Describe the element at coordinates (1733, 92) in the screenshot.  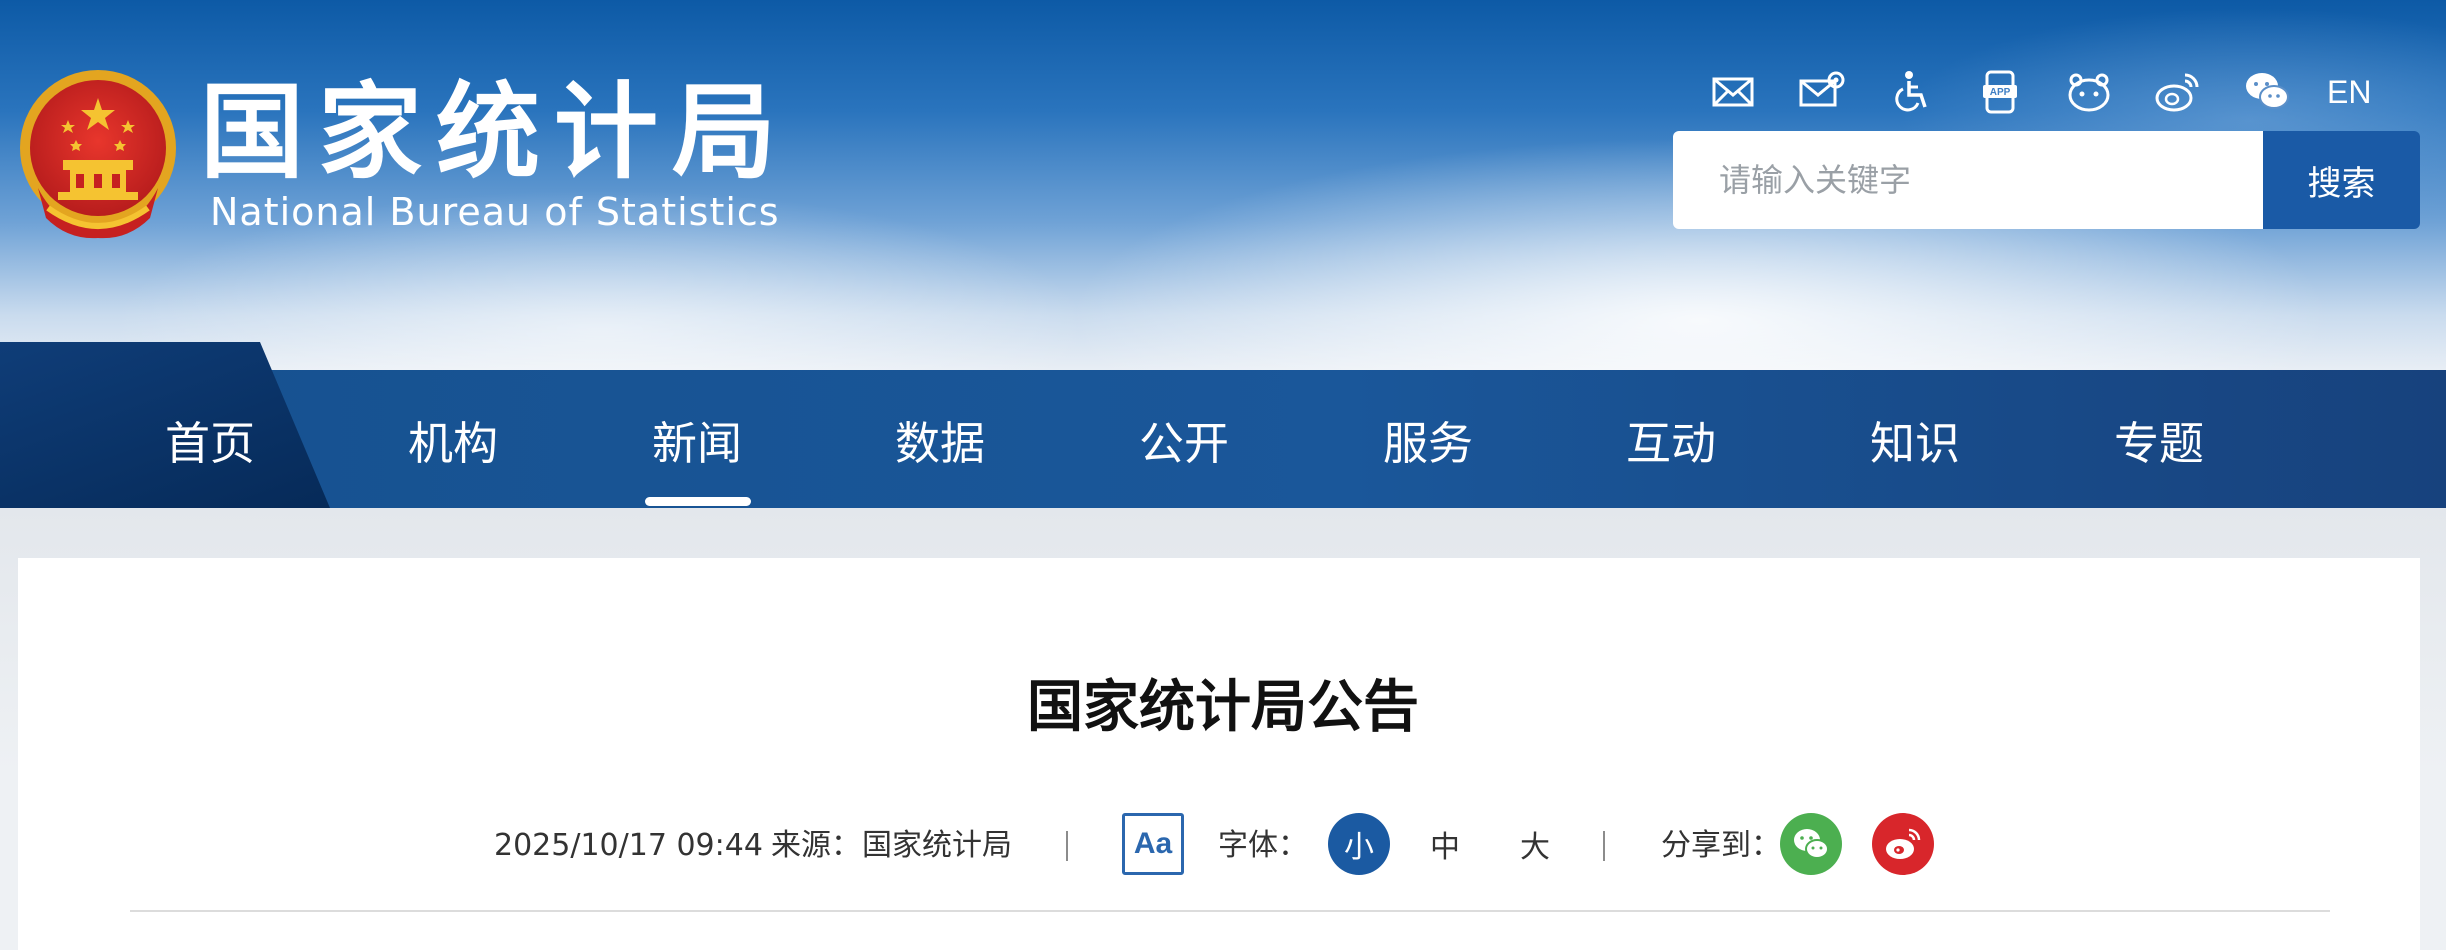
I see `mail-icon` at that location.